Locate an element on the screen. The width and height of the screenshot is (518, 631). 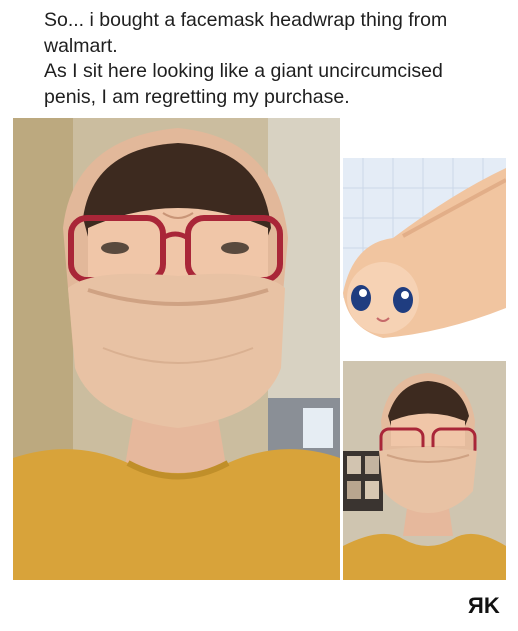
rk-watermark-logo: ЯK is located at coordinates (484, 605).